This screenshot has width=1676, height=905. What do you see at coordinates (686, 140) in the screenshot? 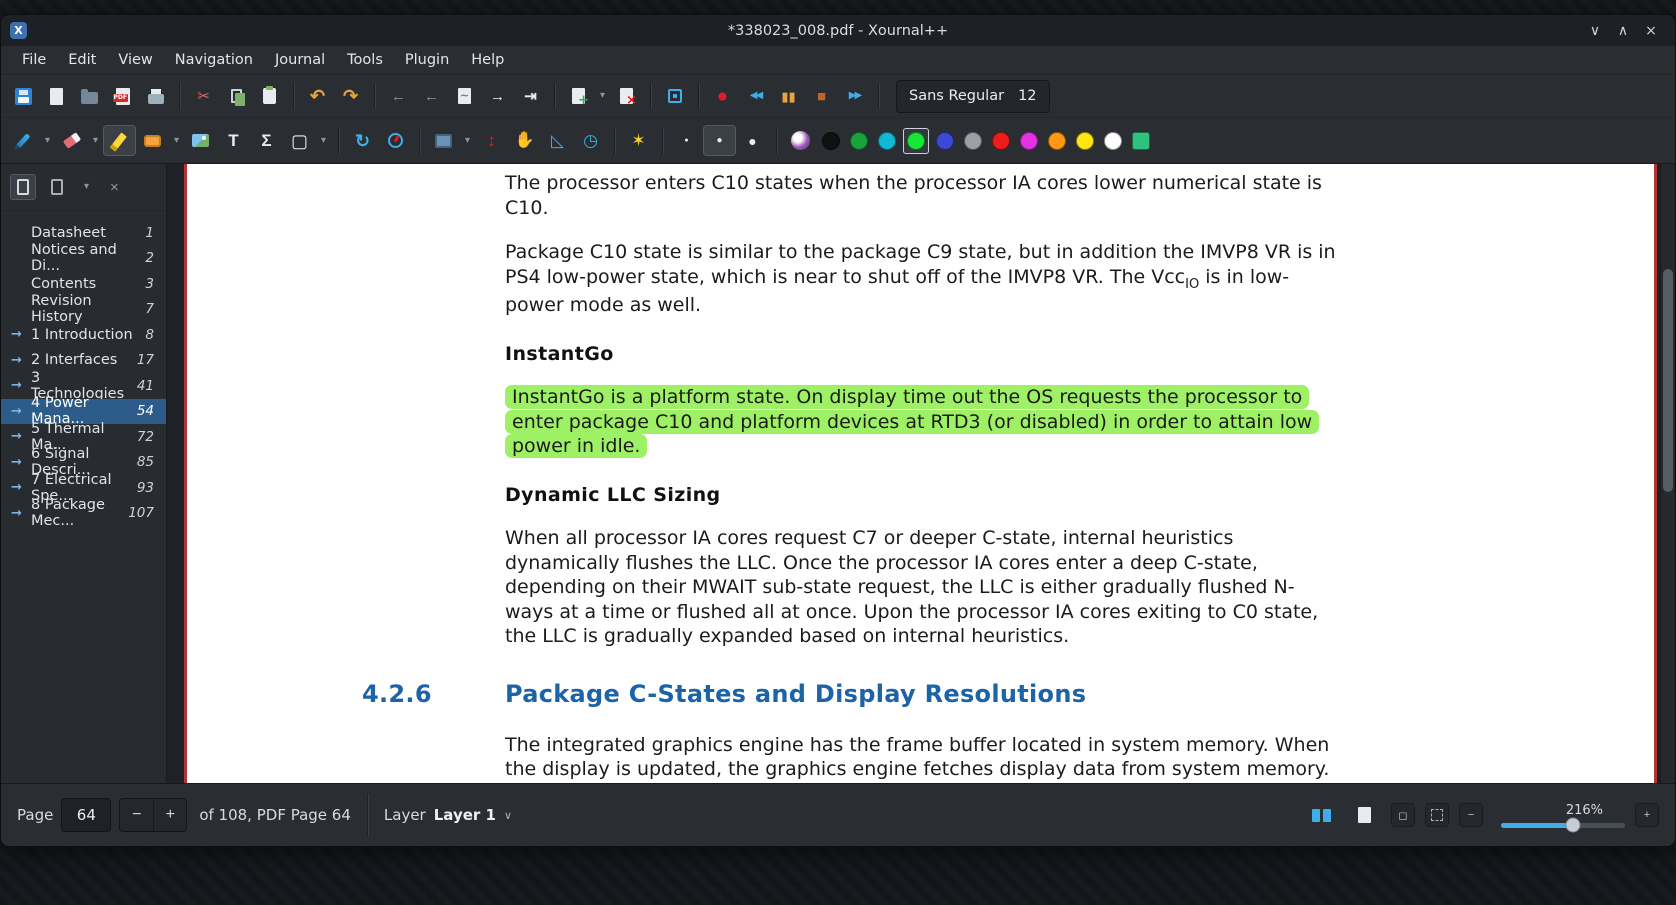
I see `thickness-fine-button: ●` at bounding box center [686, 140].